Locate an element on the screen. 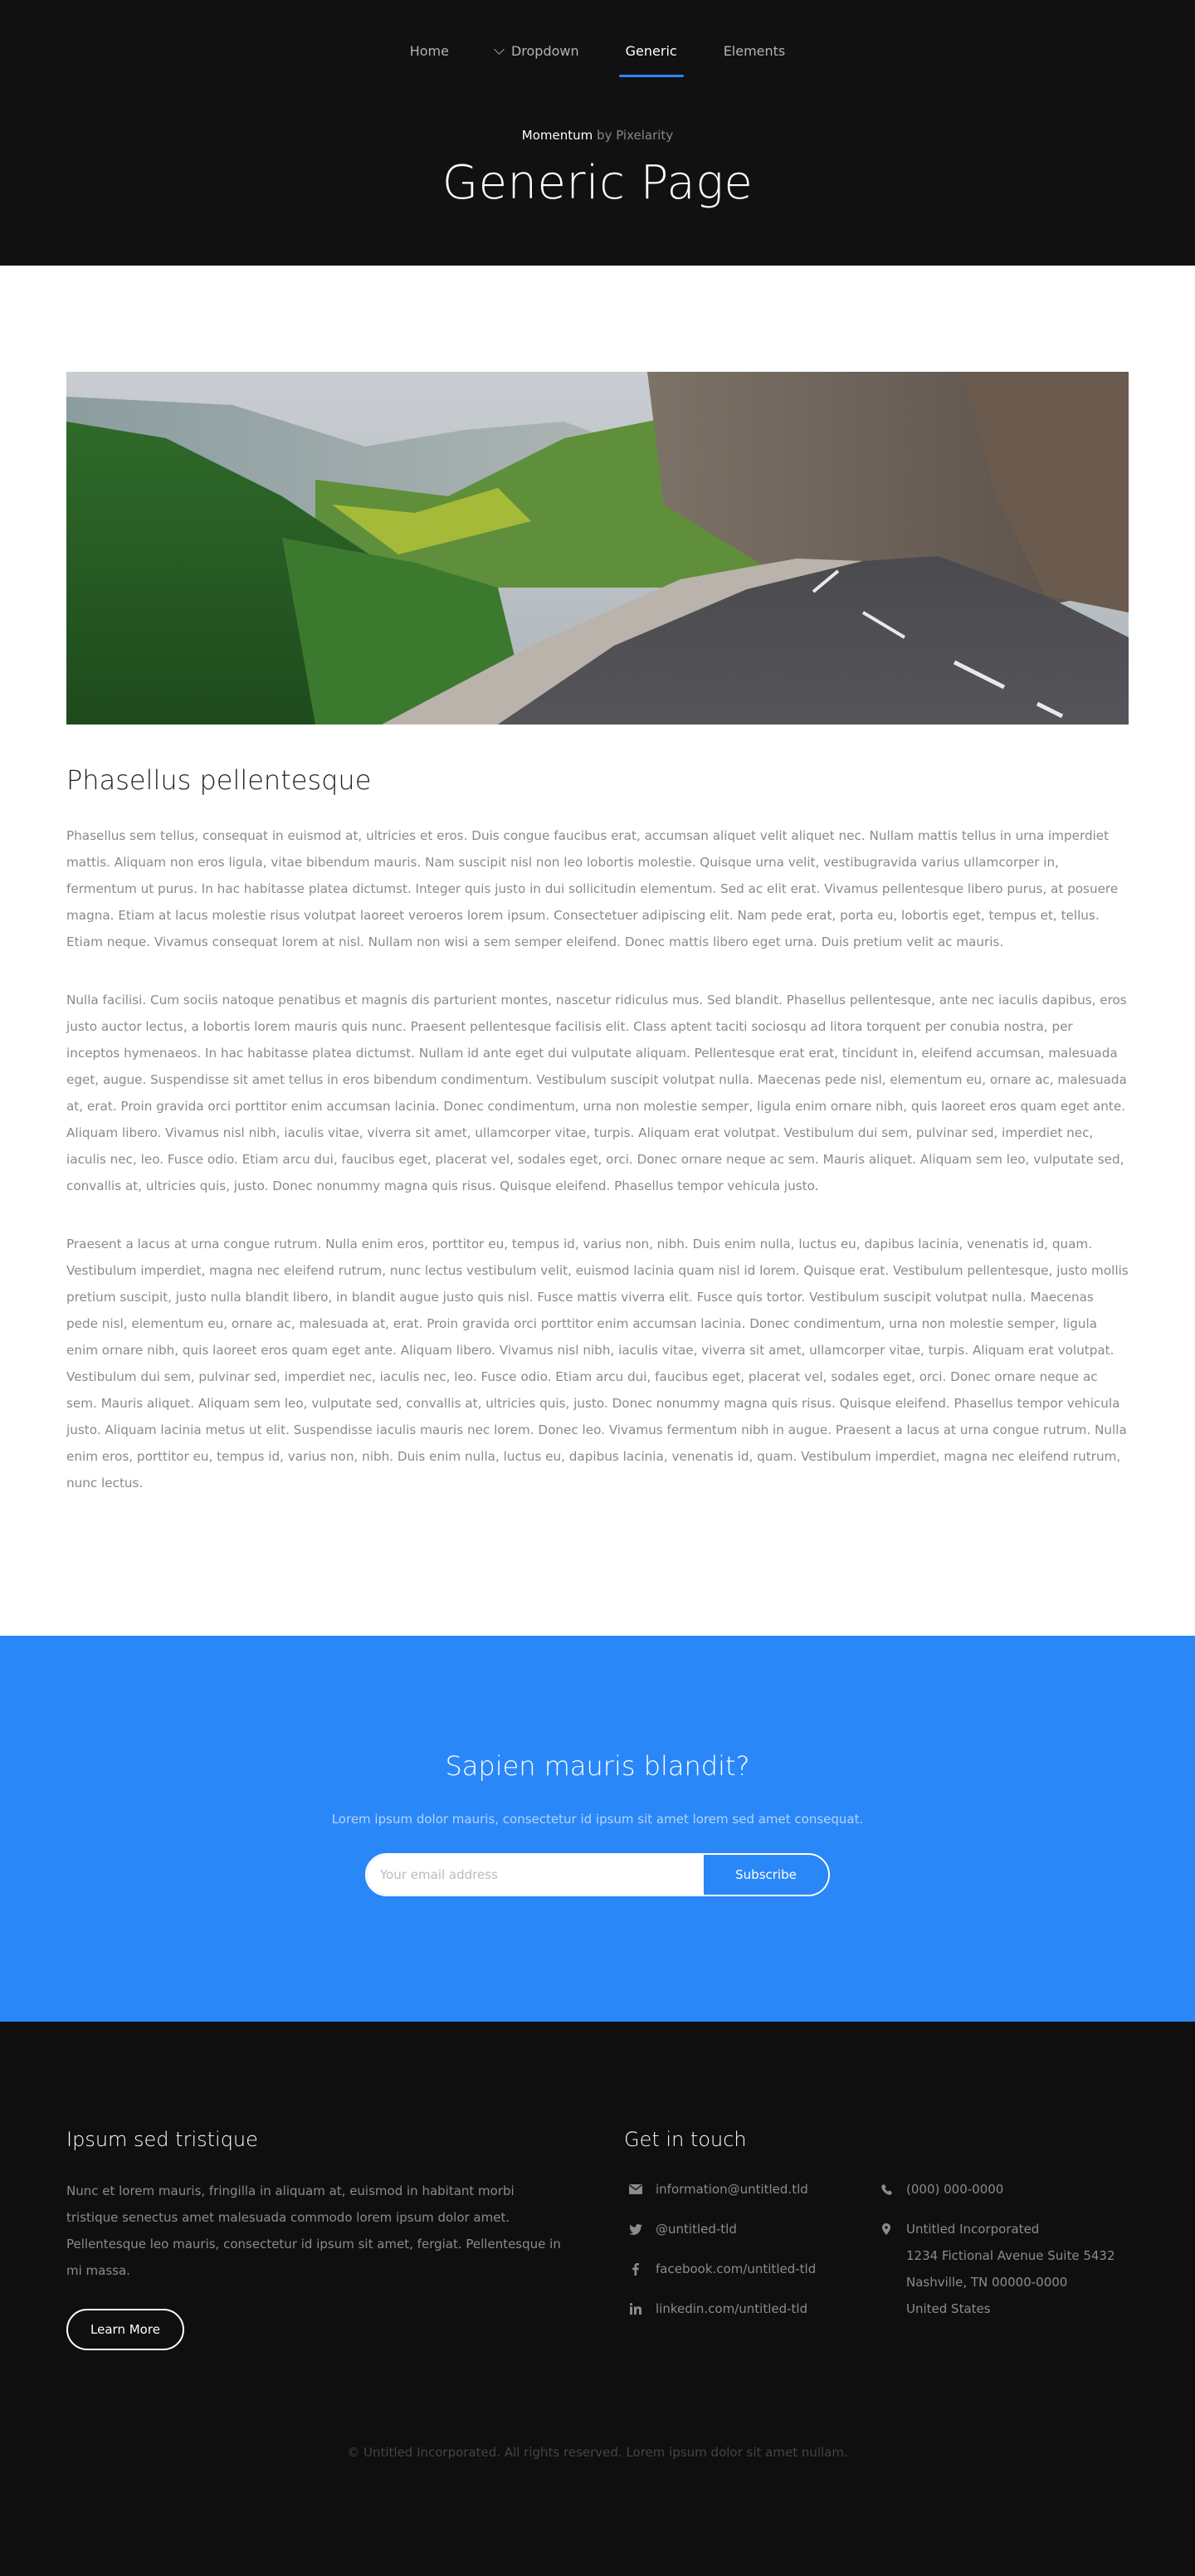 This screenshot has width=1195, height=2576. map-marker-icon is located at coordinates (887, 2229).